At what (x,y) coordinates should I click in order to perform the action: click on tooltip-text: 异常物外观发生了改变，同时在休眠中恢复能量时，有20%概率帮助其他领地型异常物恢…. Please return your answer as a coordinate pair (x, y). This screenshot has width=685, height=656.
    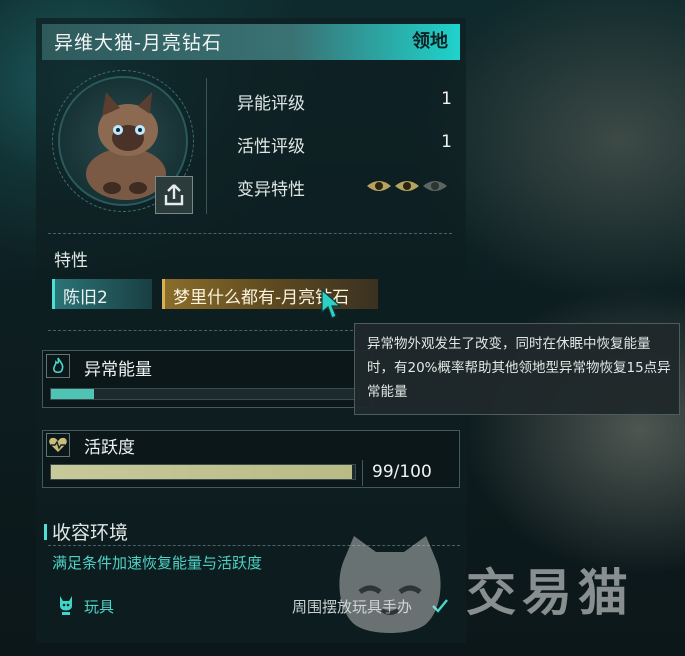
    Looking at the image, I should click on (519, 368).